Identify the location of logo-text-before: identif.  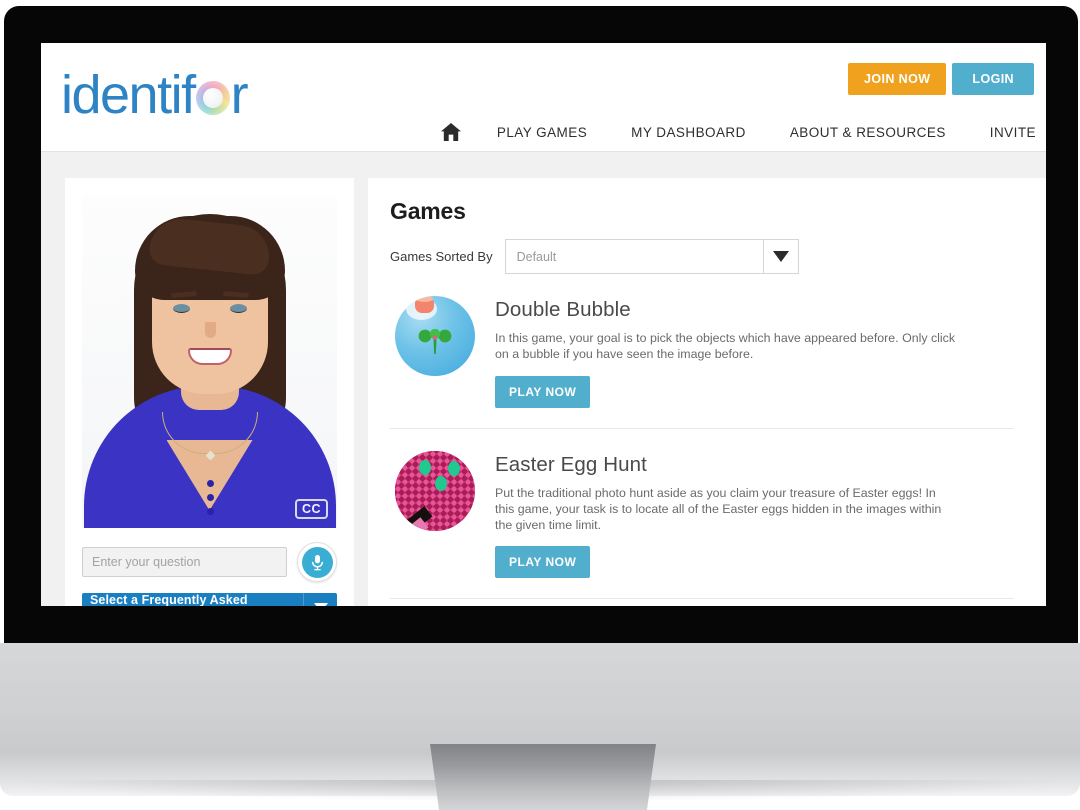
(128, 95).